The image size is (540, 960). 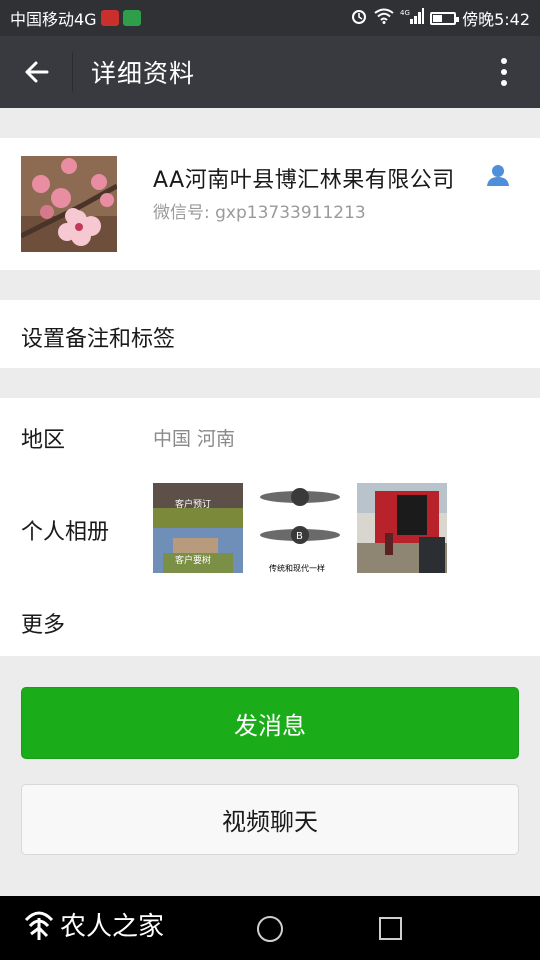 I want to click on notification-app-icon, so click(x=109, y=18).